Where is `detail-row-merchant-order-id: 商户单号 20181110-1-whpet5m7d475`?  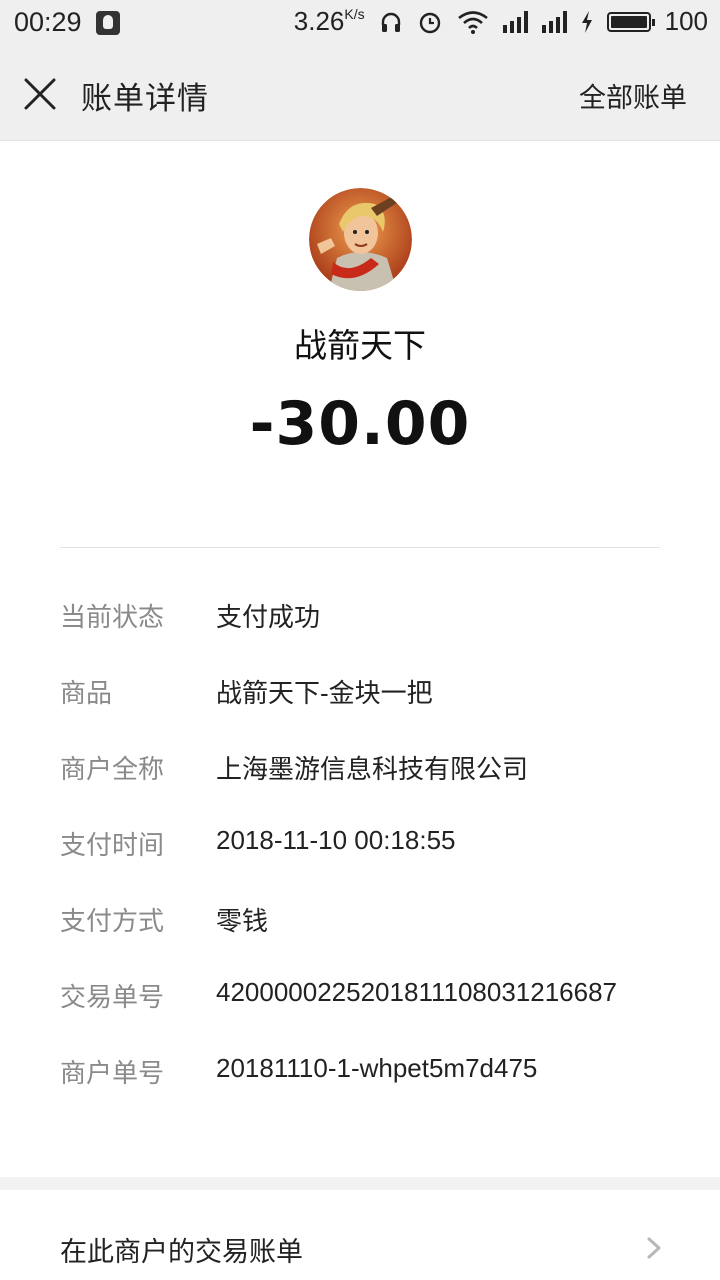 detail-row-merchant-order-id: 商户单号 20181110-1-whpet5m7d475 is located at coordinates (380, 1091).